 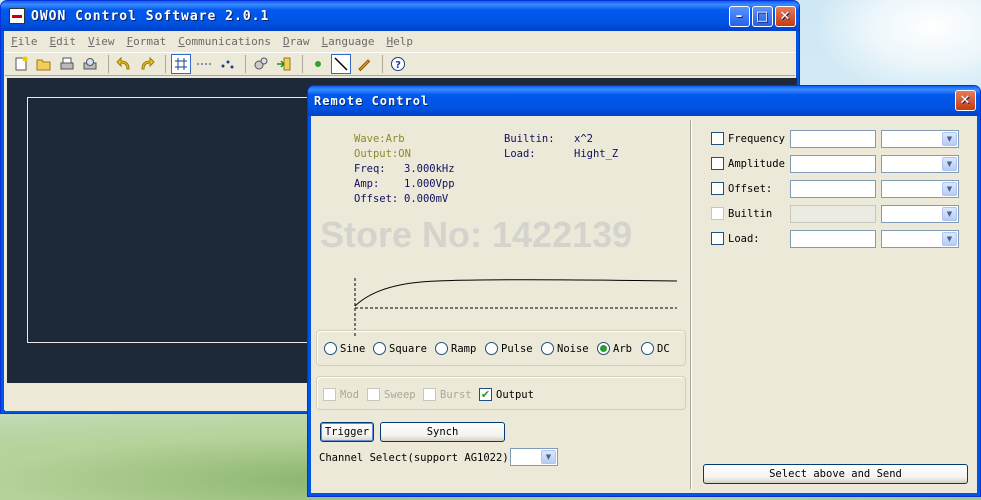 I want to click on builtin-input, so click(x=833, y=214).